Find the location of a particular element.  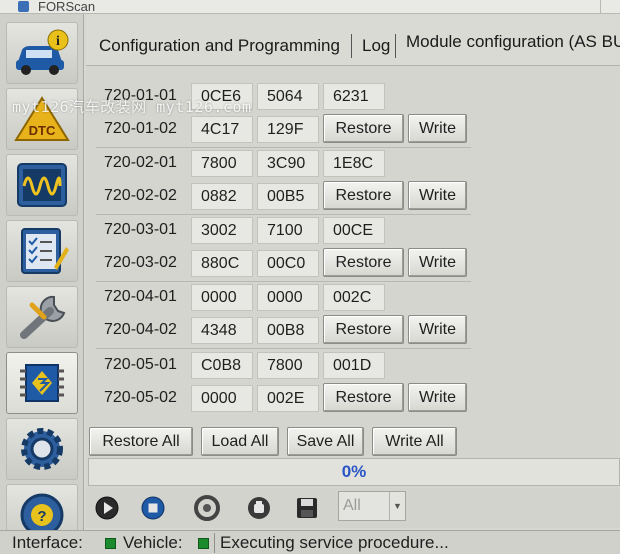

sidebar-item-oscilloscope is located at coordinates (42, 185).